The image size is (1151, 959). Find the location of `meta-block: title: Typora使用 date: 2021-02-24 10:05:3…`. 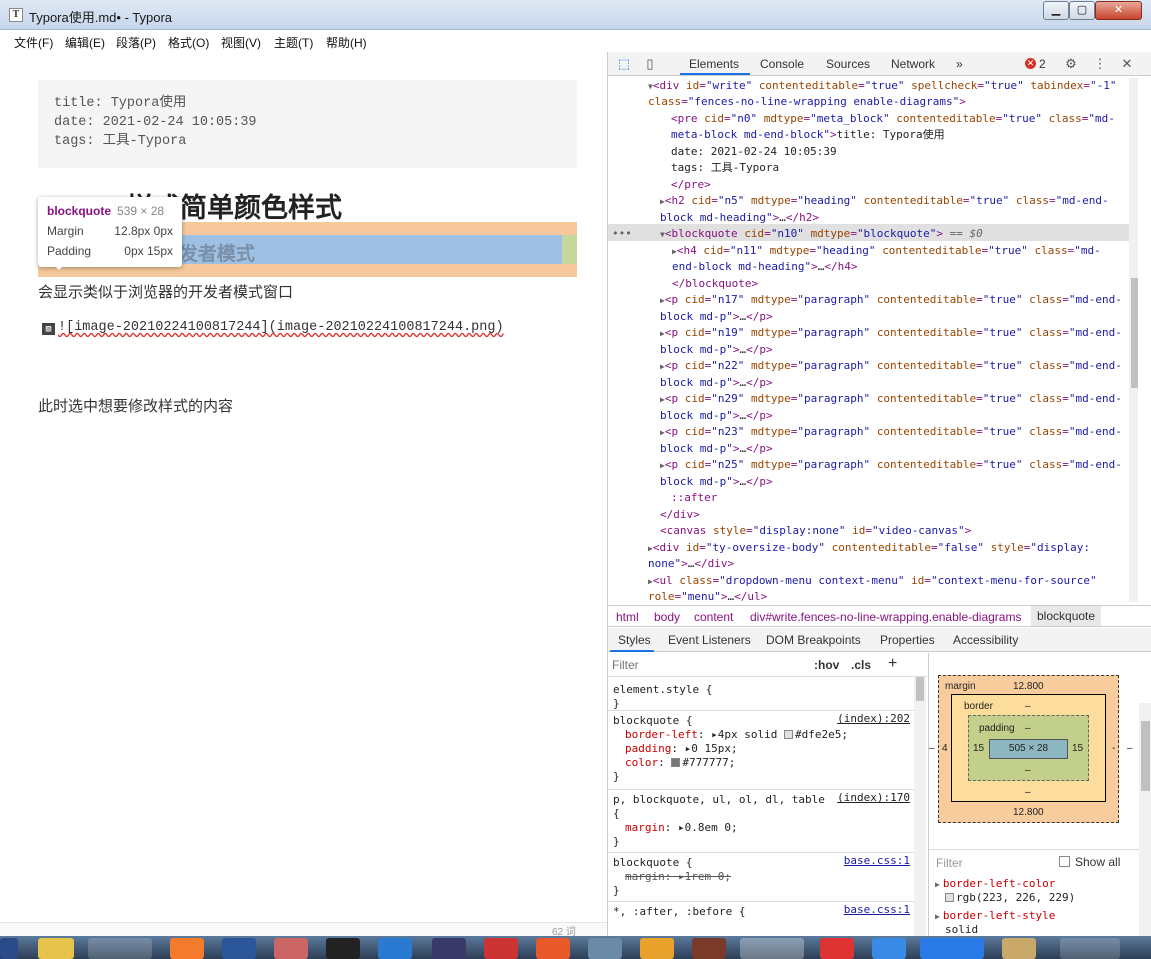

meta-block: title: Typora使用 date: 2021-02-24 10:05:3… is located at coordinates (307, 124).